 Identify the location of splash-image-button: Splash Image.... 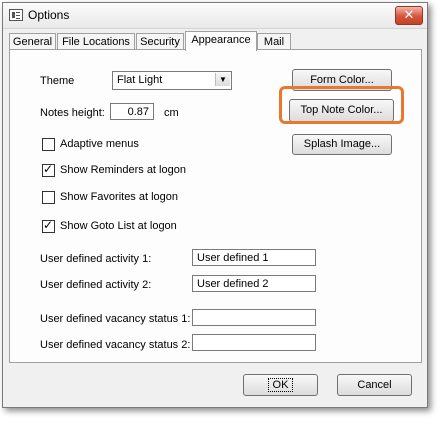
(342, 144).